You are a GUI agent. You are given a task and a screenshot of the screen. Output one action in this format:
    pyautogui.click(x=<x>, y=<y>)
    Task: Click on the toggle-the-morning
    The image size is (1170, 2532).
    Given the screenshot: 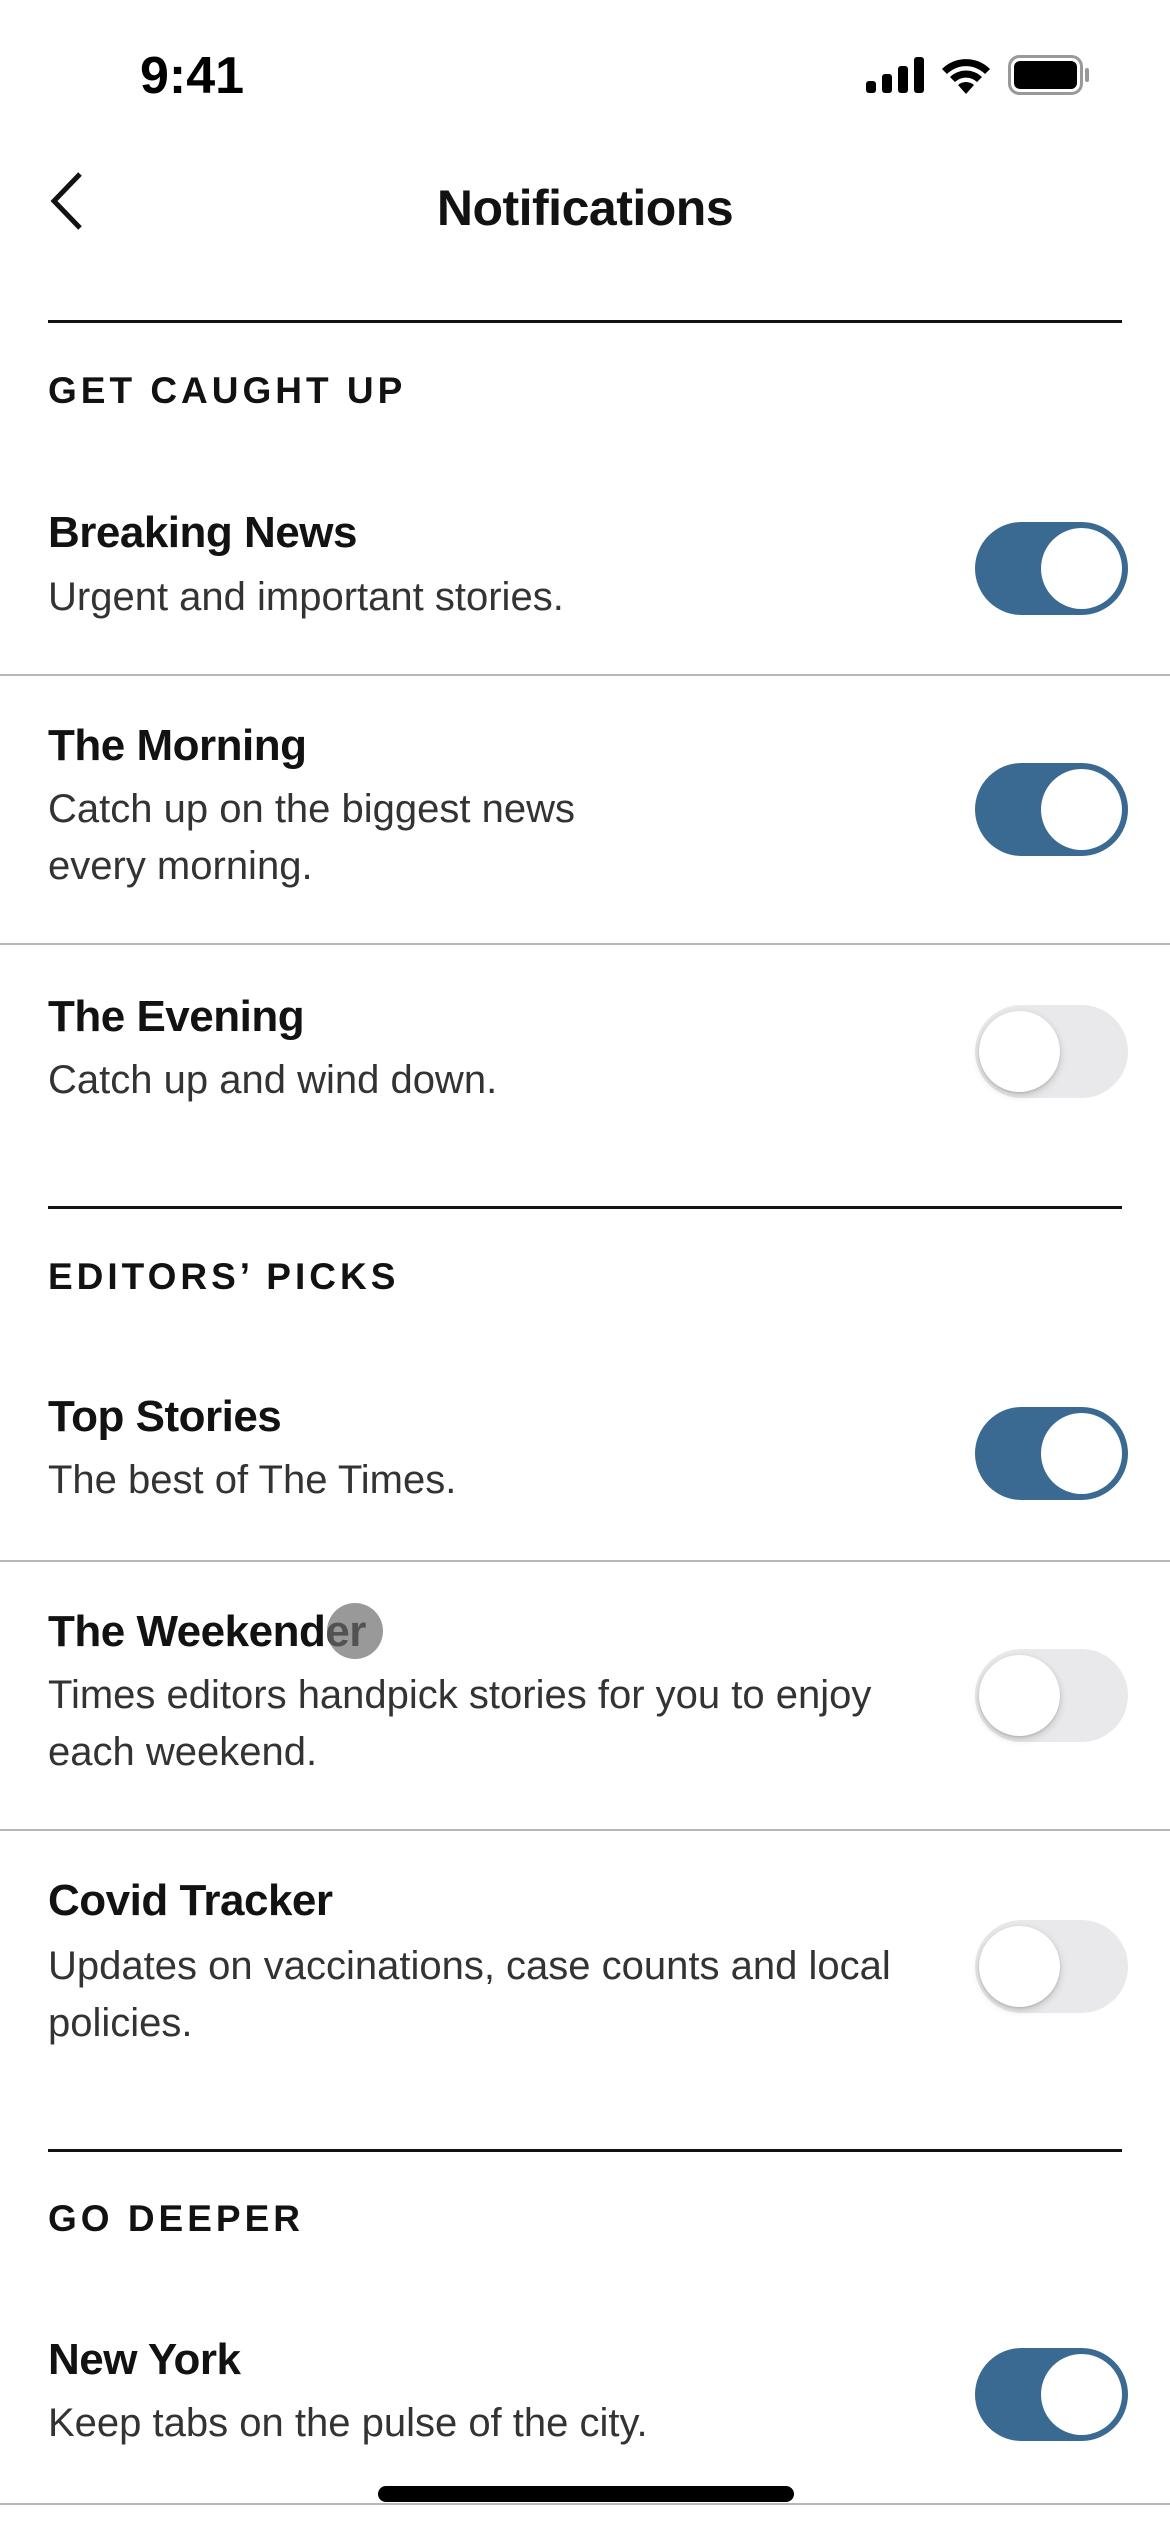 What is the action you would take?
    pyautogui.click(x=1051, y=809)
    